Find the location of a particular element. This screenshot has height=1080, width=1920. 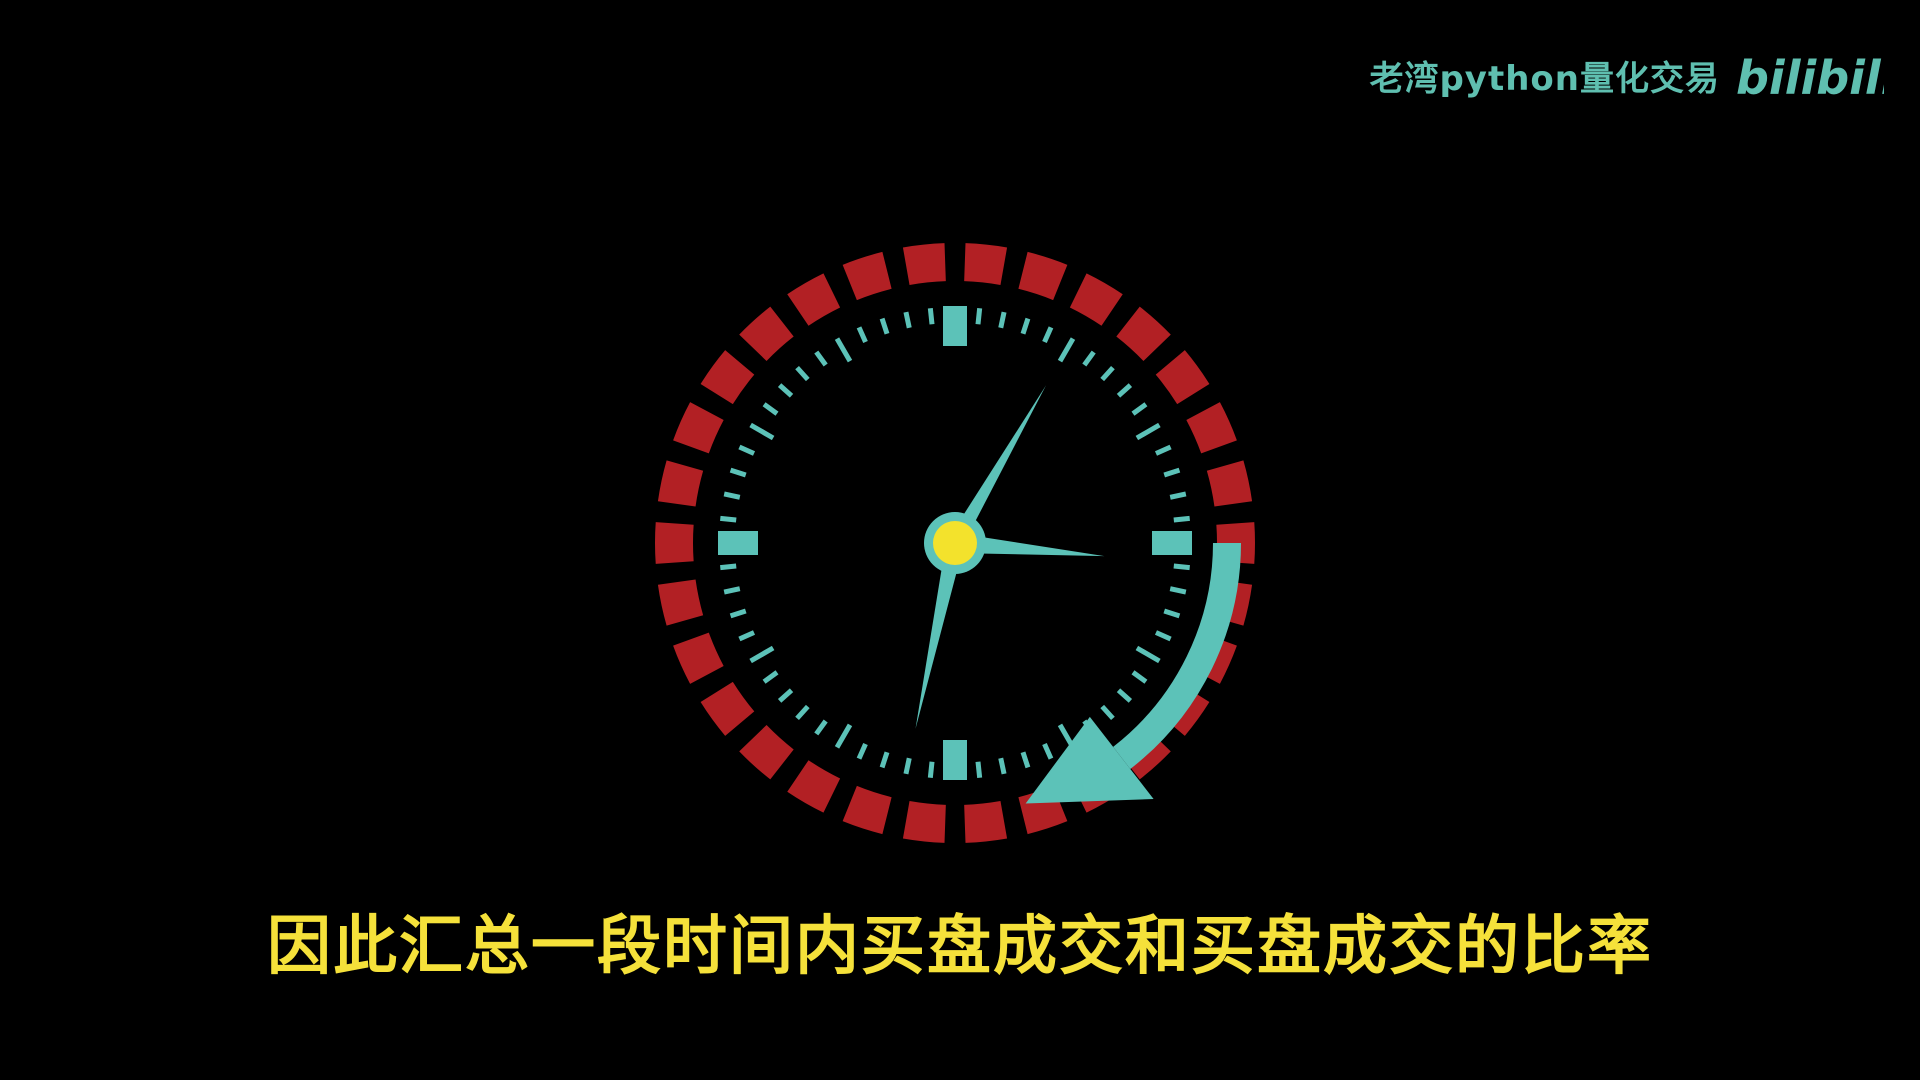

clock-hands is located at coordinates (1010, 557).